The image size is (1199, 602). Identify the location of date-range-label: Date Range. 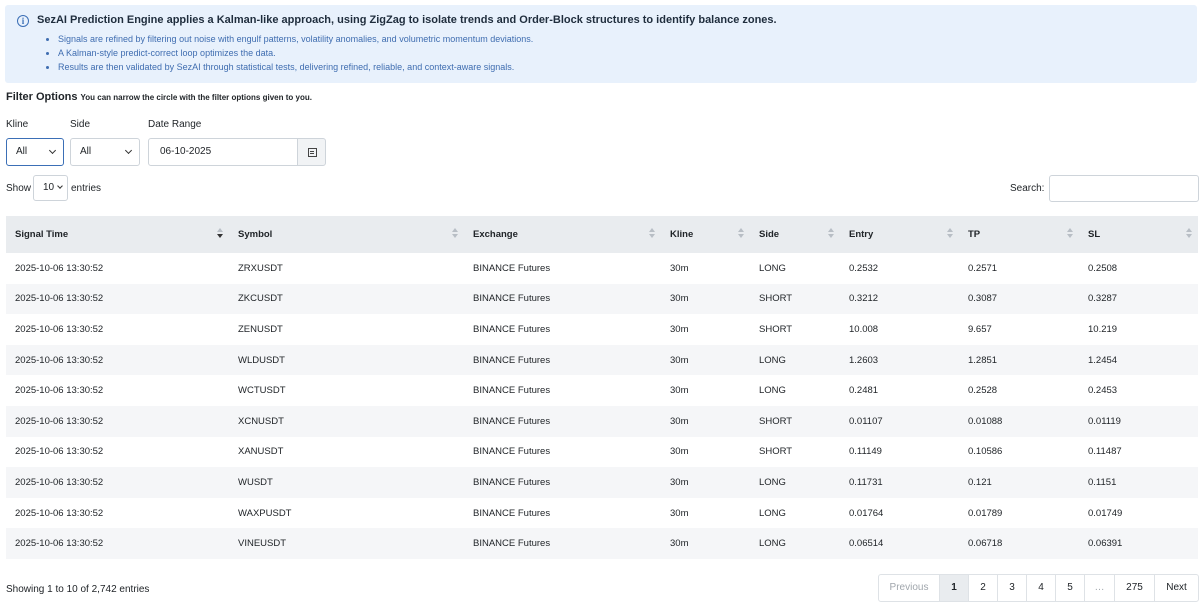
(175, 124).